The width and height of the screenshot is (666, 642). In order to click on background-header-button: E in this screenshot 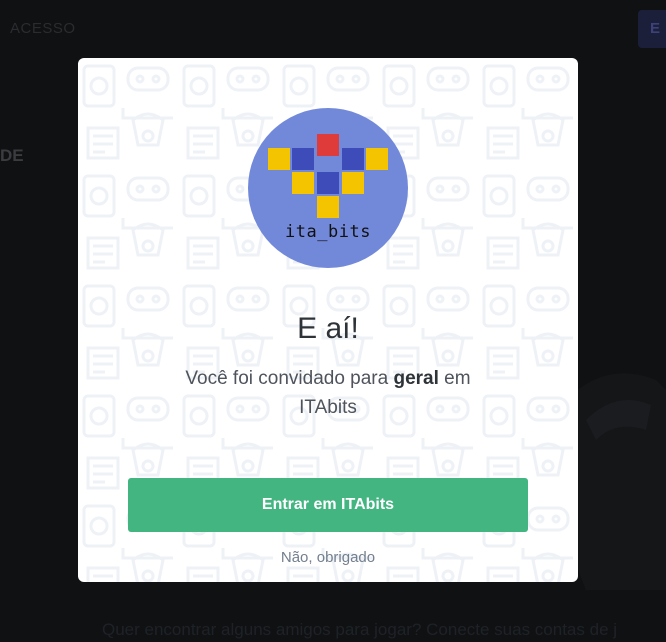, I will do `click(652, 29)`.